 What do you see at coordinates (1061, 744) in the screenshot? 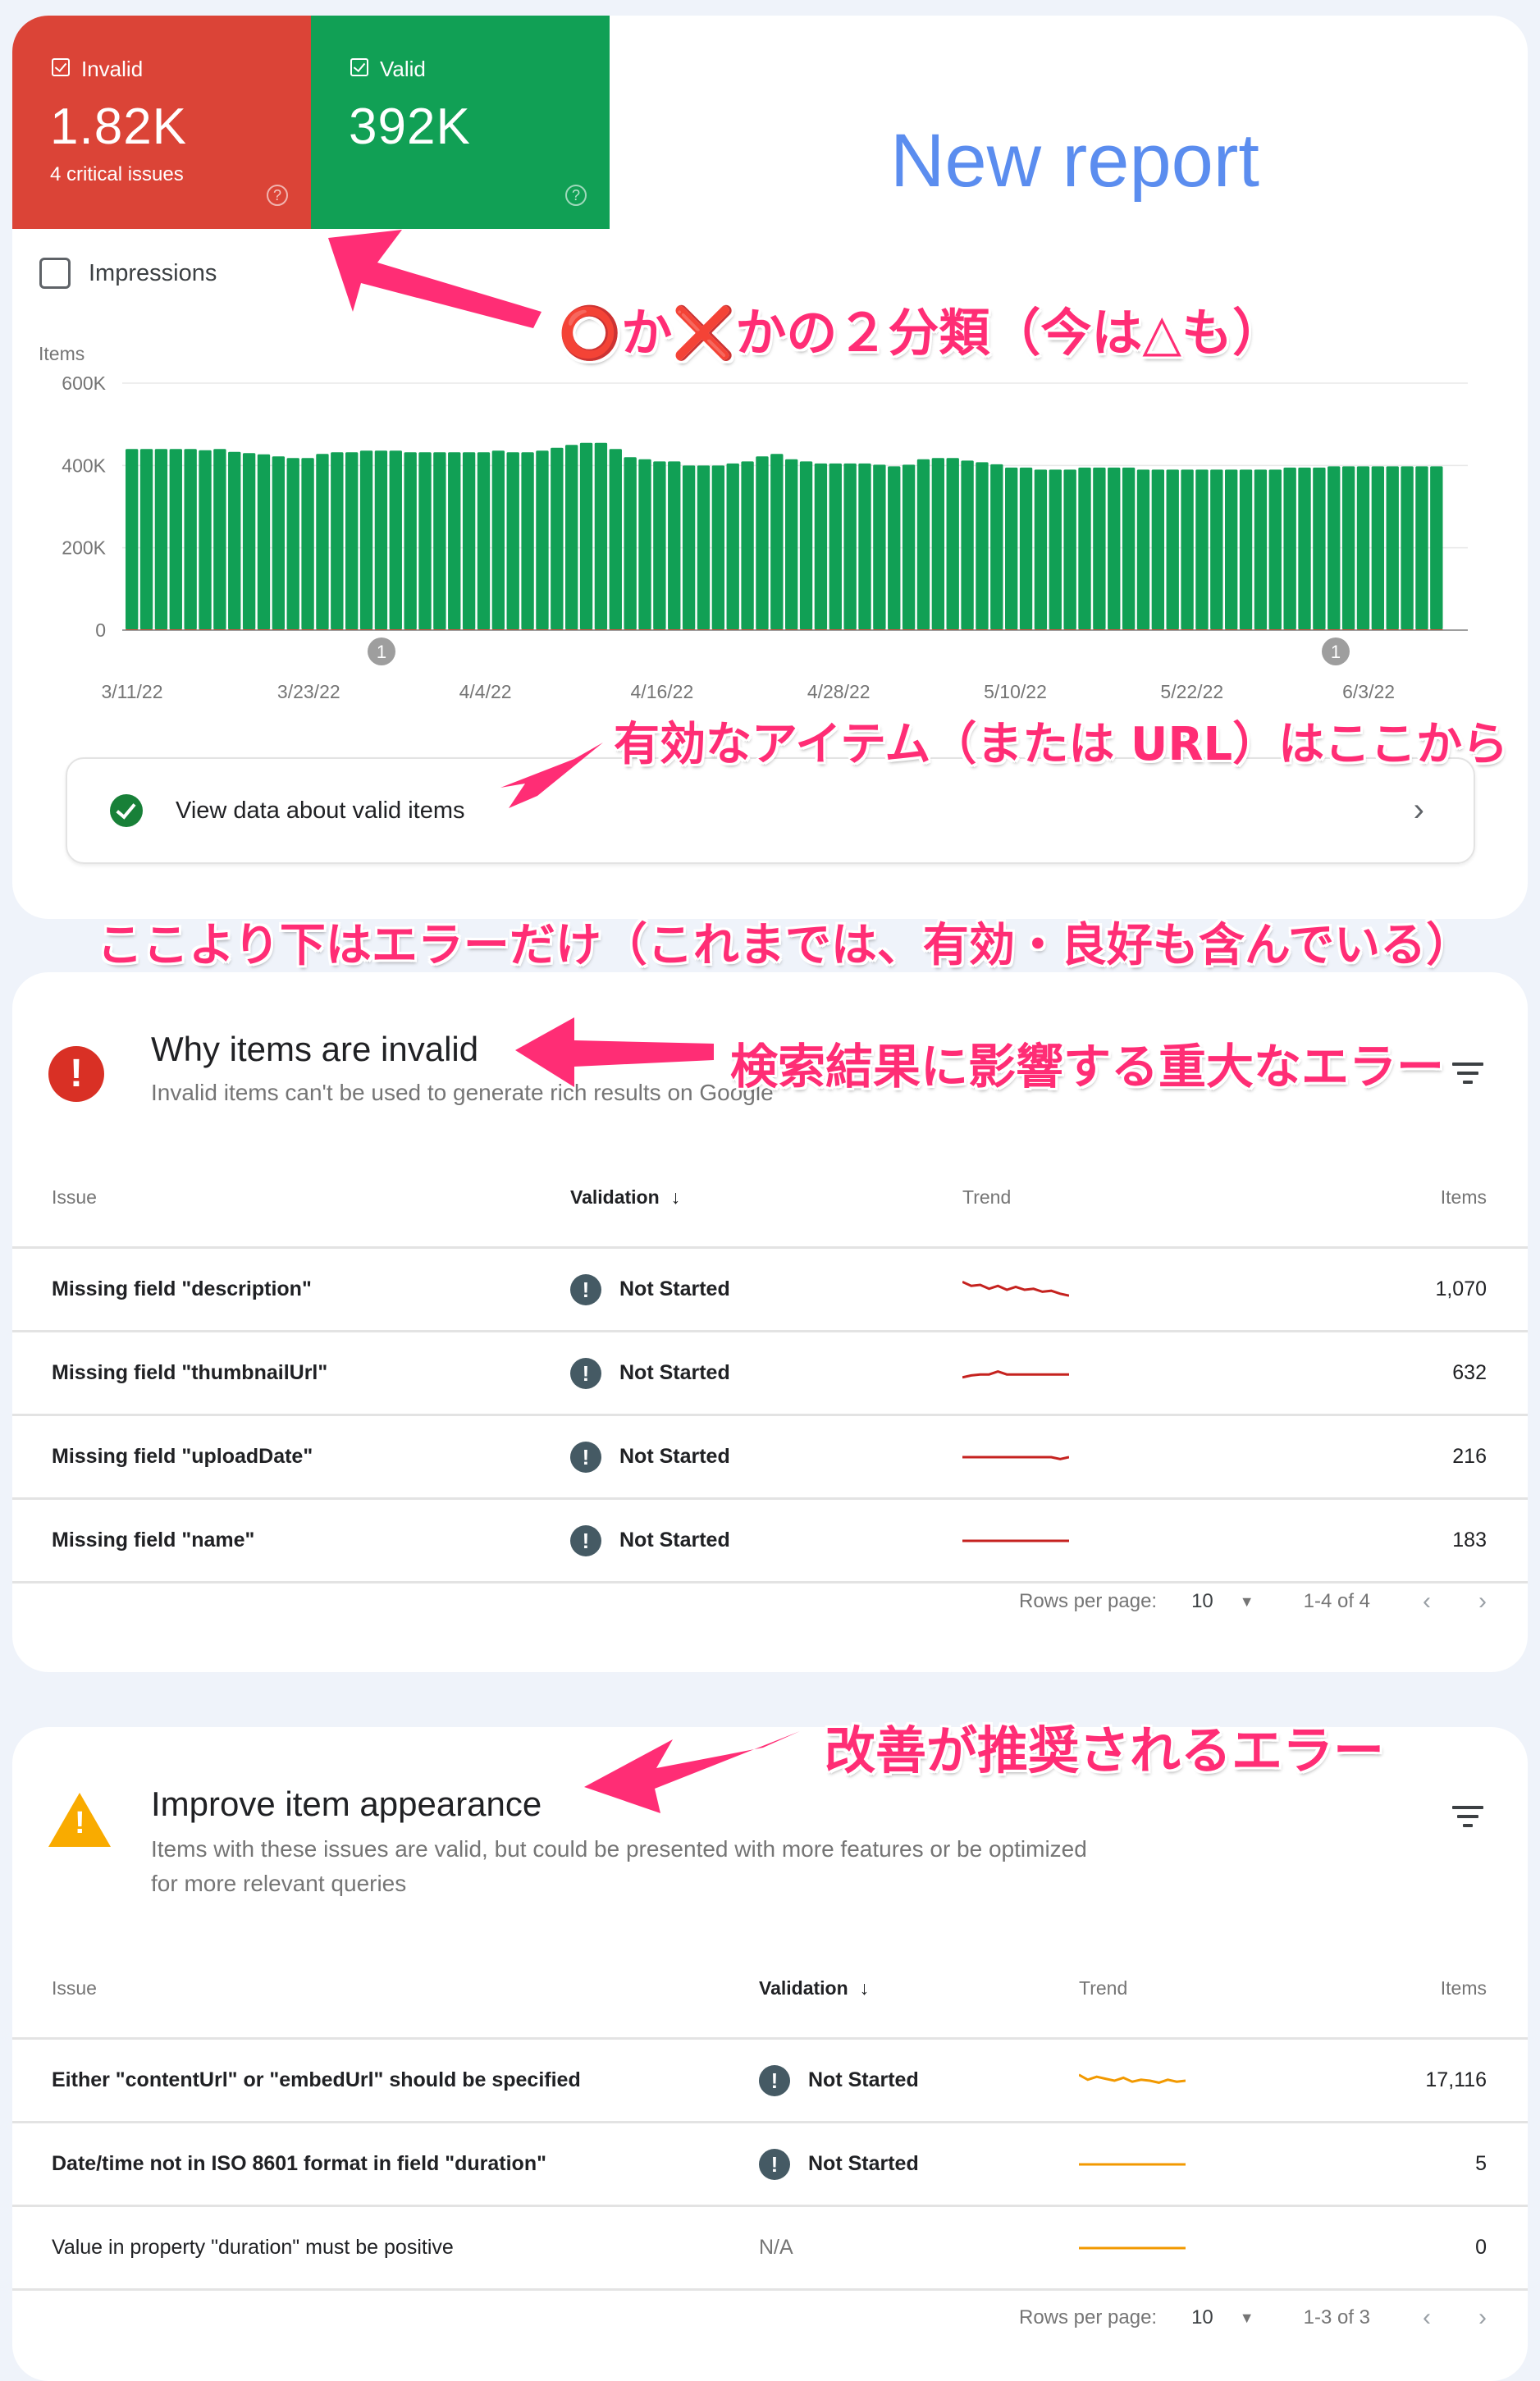
I see `annotation-valid-here: 有効なアイテム（または URL）はここから` at bounding box center [1061, 744].